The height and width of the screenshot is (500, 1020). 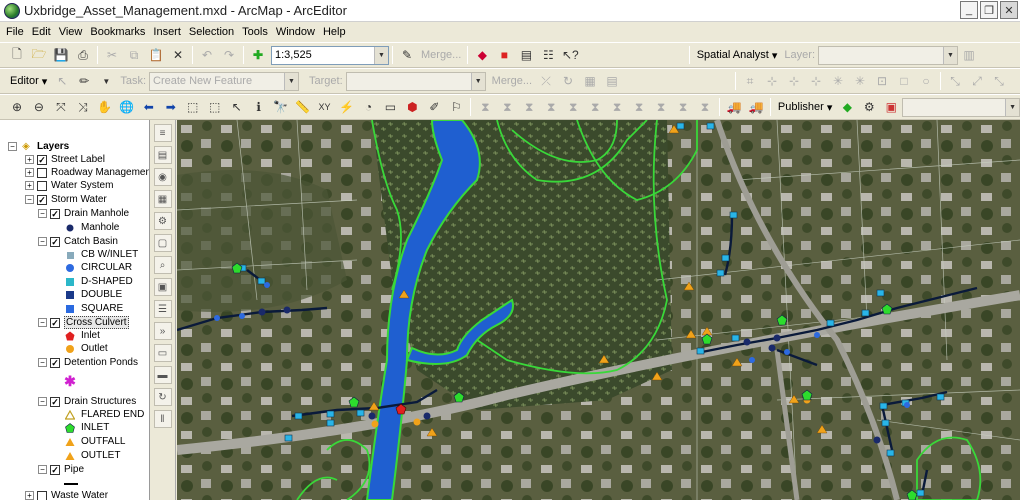 I want to click on flag-icon: ⚐, so click(x=456, y=107).